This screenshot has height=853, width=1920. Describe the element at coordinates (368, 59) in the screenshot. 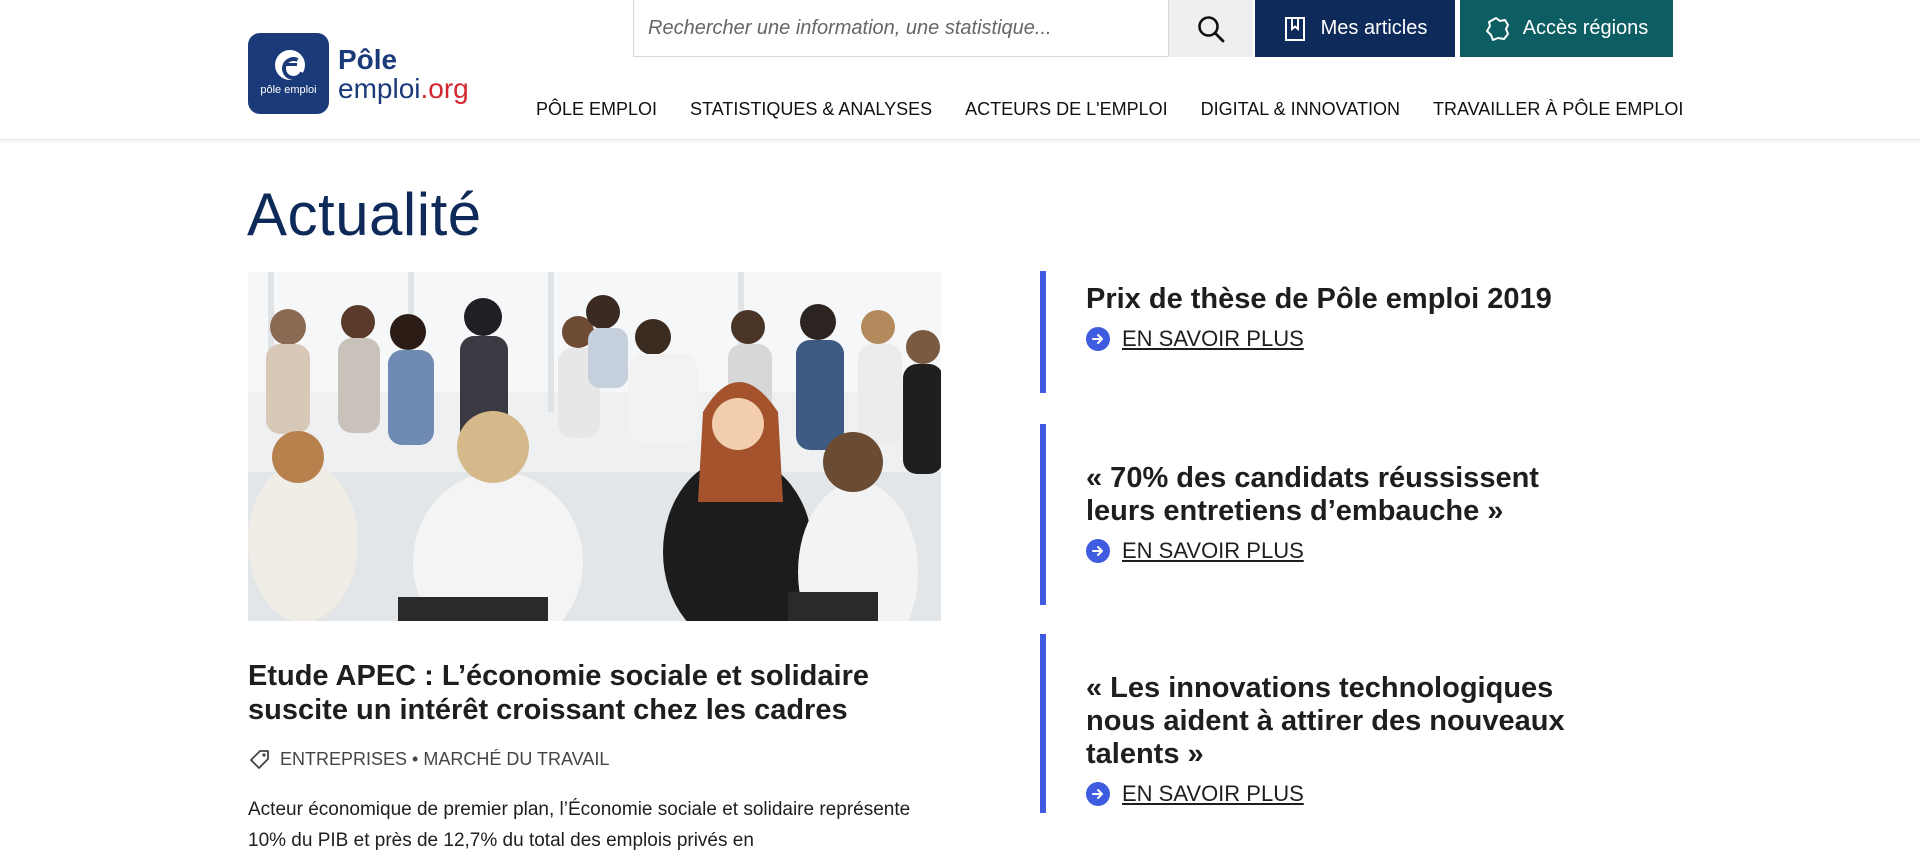

I see `logo-line1: Pôle` at that location.